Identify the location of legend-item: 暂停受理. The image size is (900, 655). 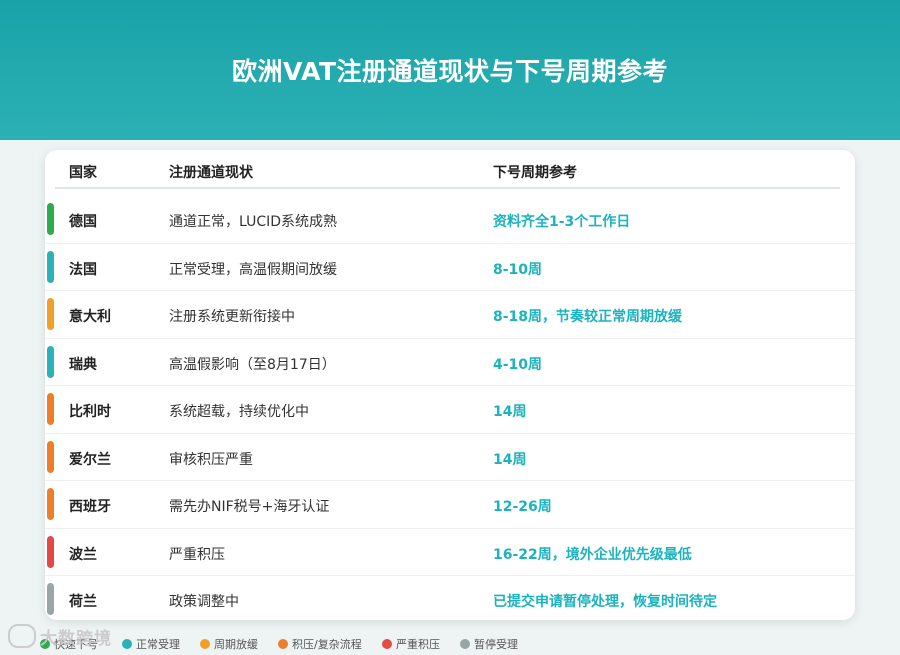
(489, 644).